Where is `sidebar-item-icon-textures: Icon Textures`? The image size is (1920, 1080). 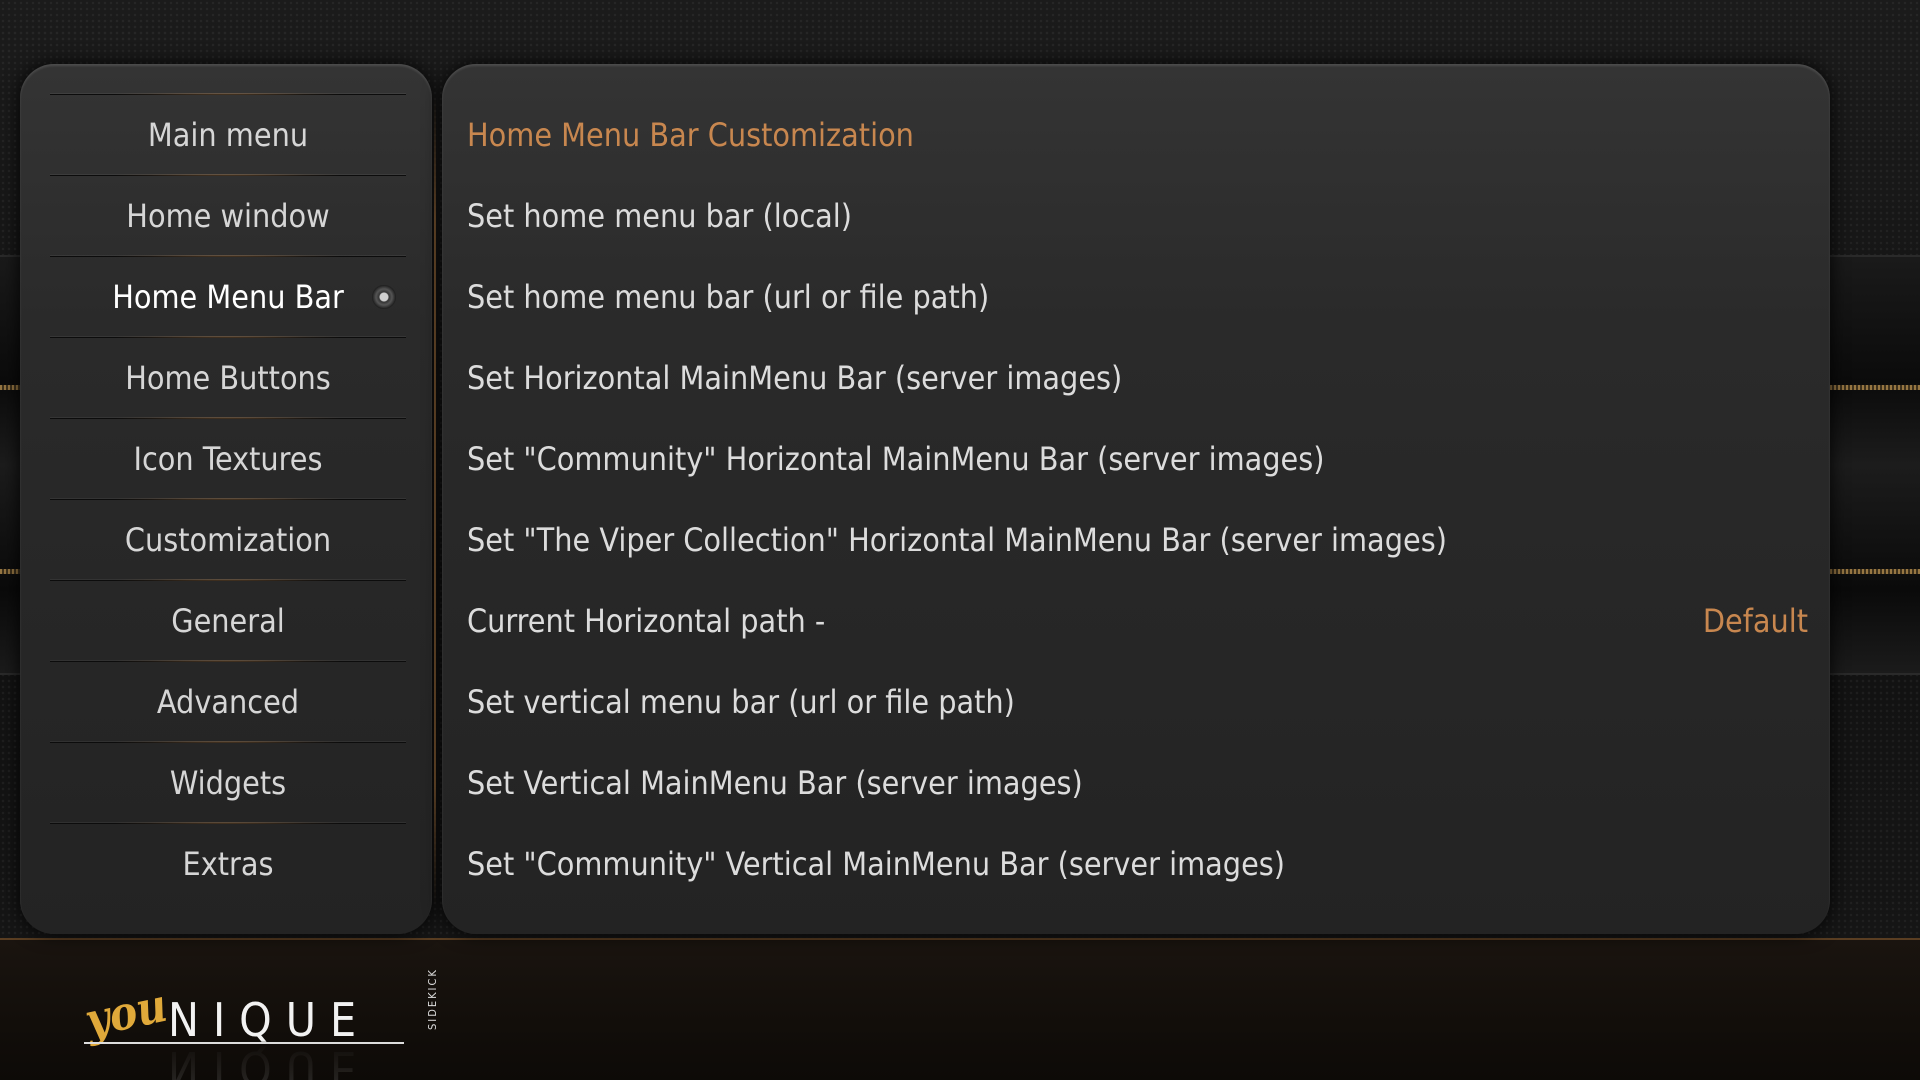 sidebar-item-icon-textures: Icon Textures is located at coordinates (228, 458).